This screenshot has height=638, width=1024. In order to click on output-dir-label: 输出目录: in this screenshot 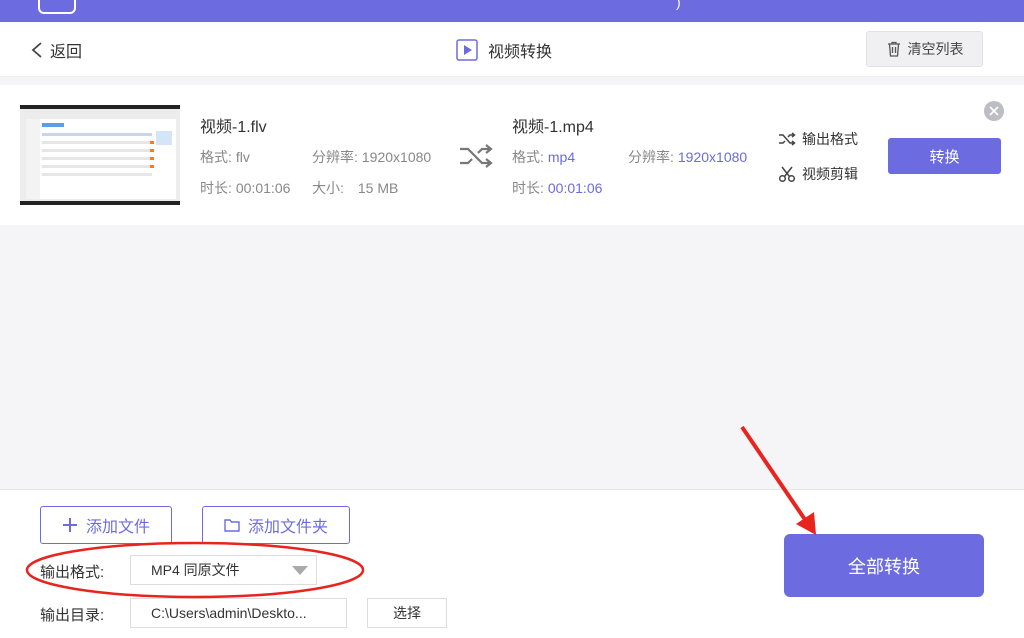, I will do `click(72, 615)`.